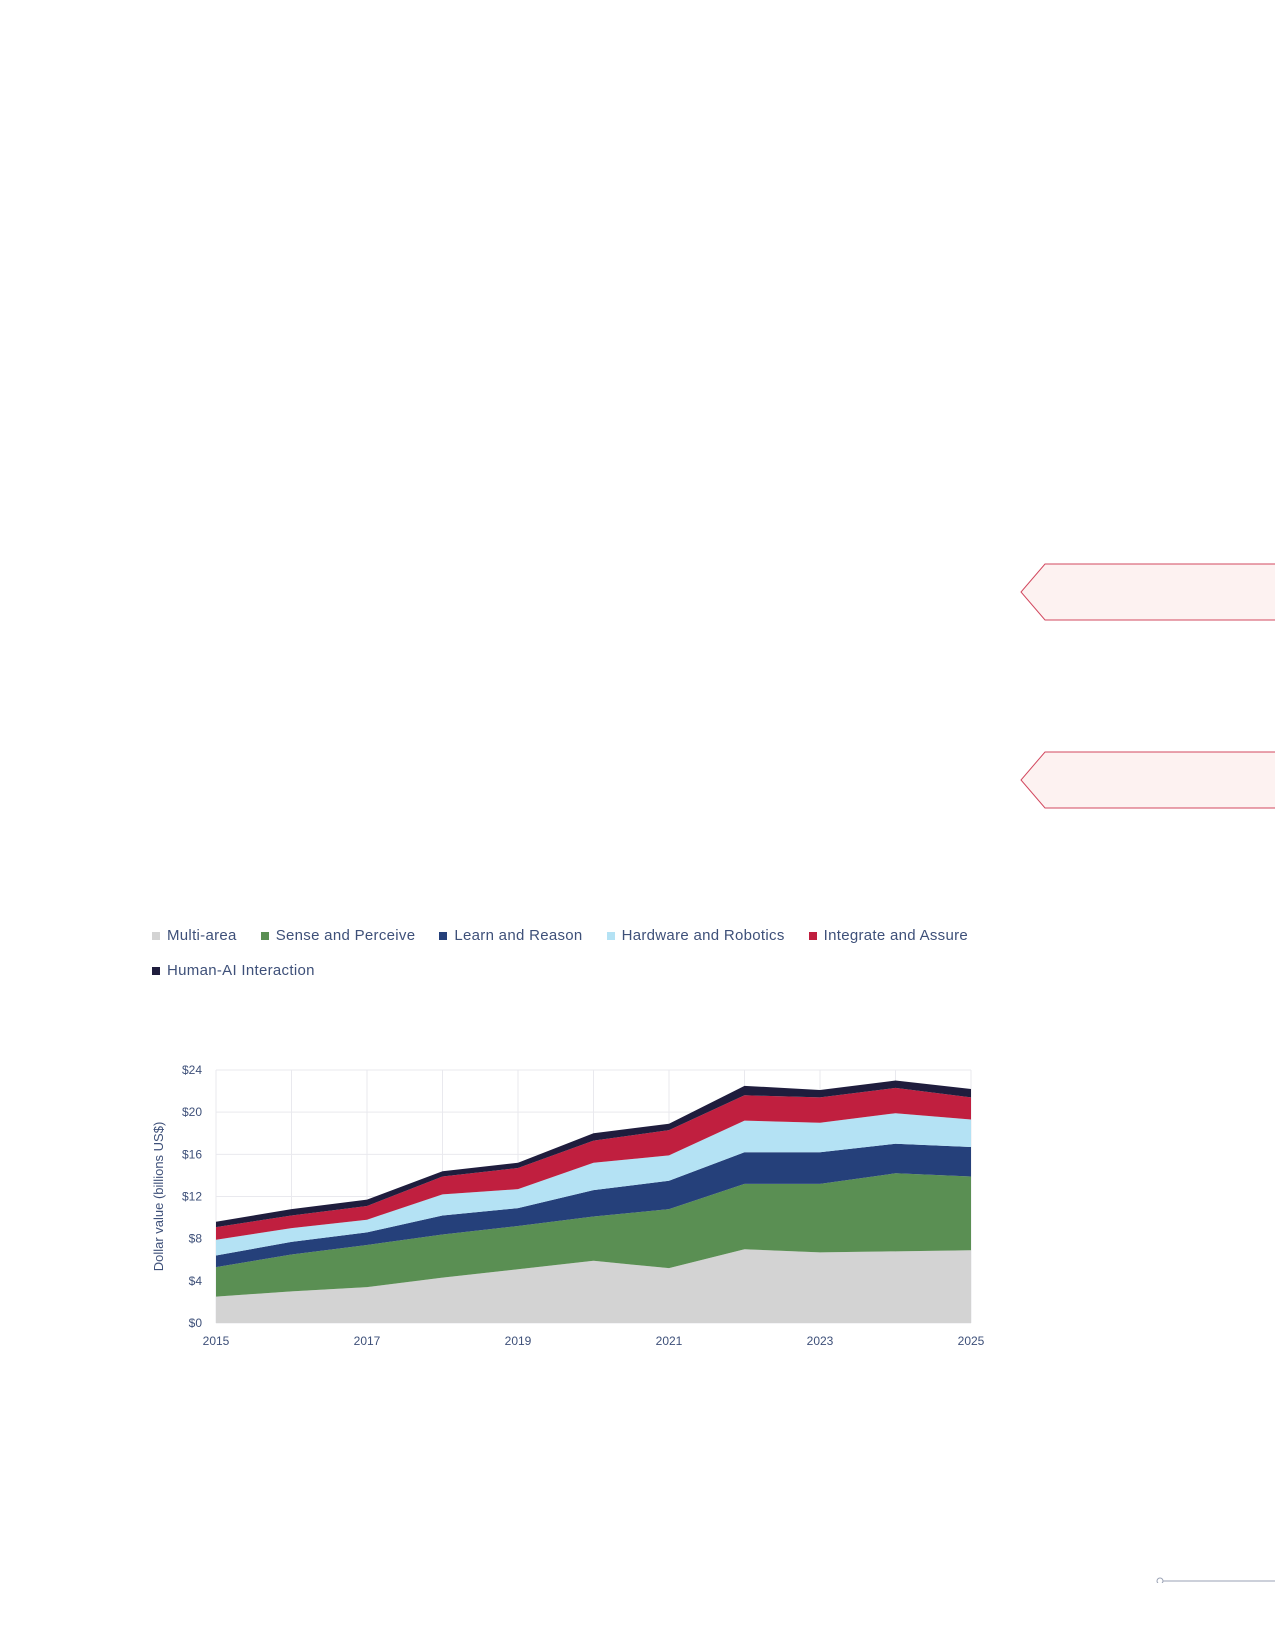 The height and width of the screenshot is (1650, 1275). I want to click on legend-item-multi-area: Multi-area, so click(194, 935).